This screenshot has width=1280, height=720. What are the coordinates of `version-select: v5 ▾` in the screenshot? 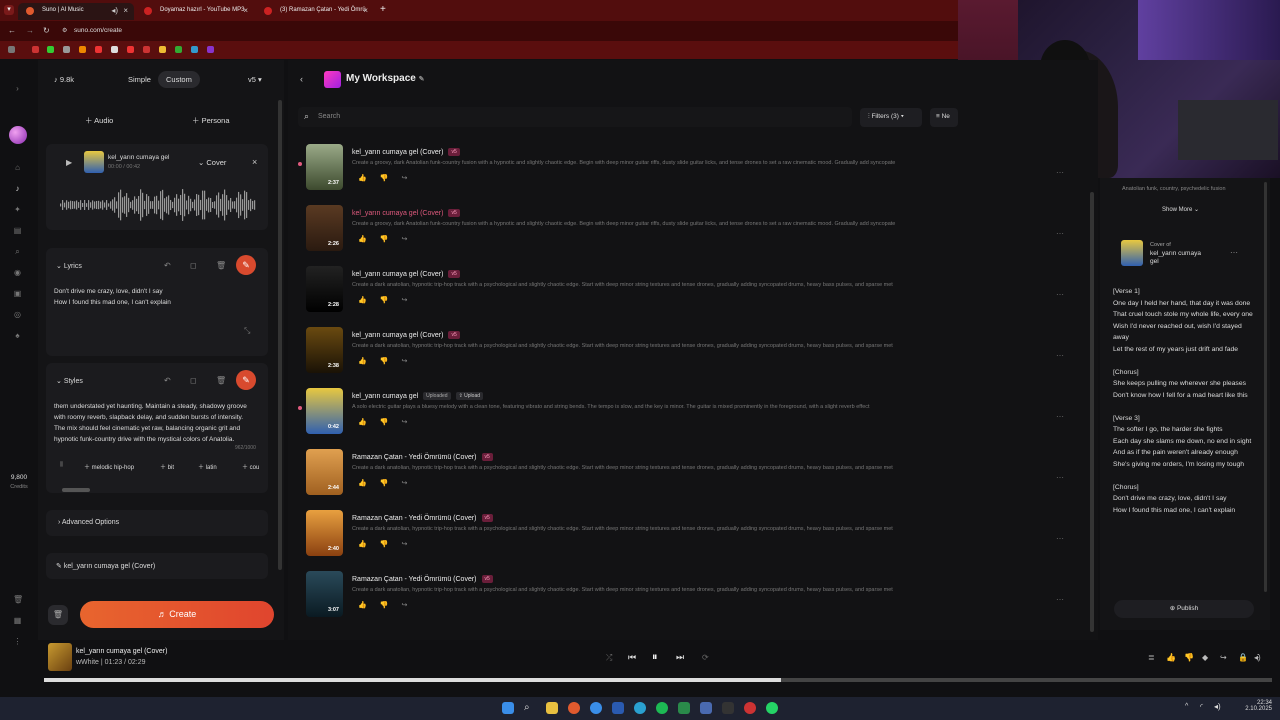 It's located at (255, 79).